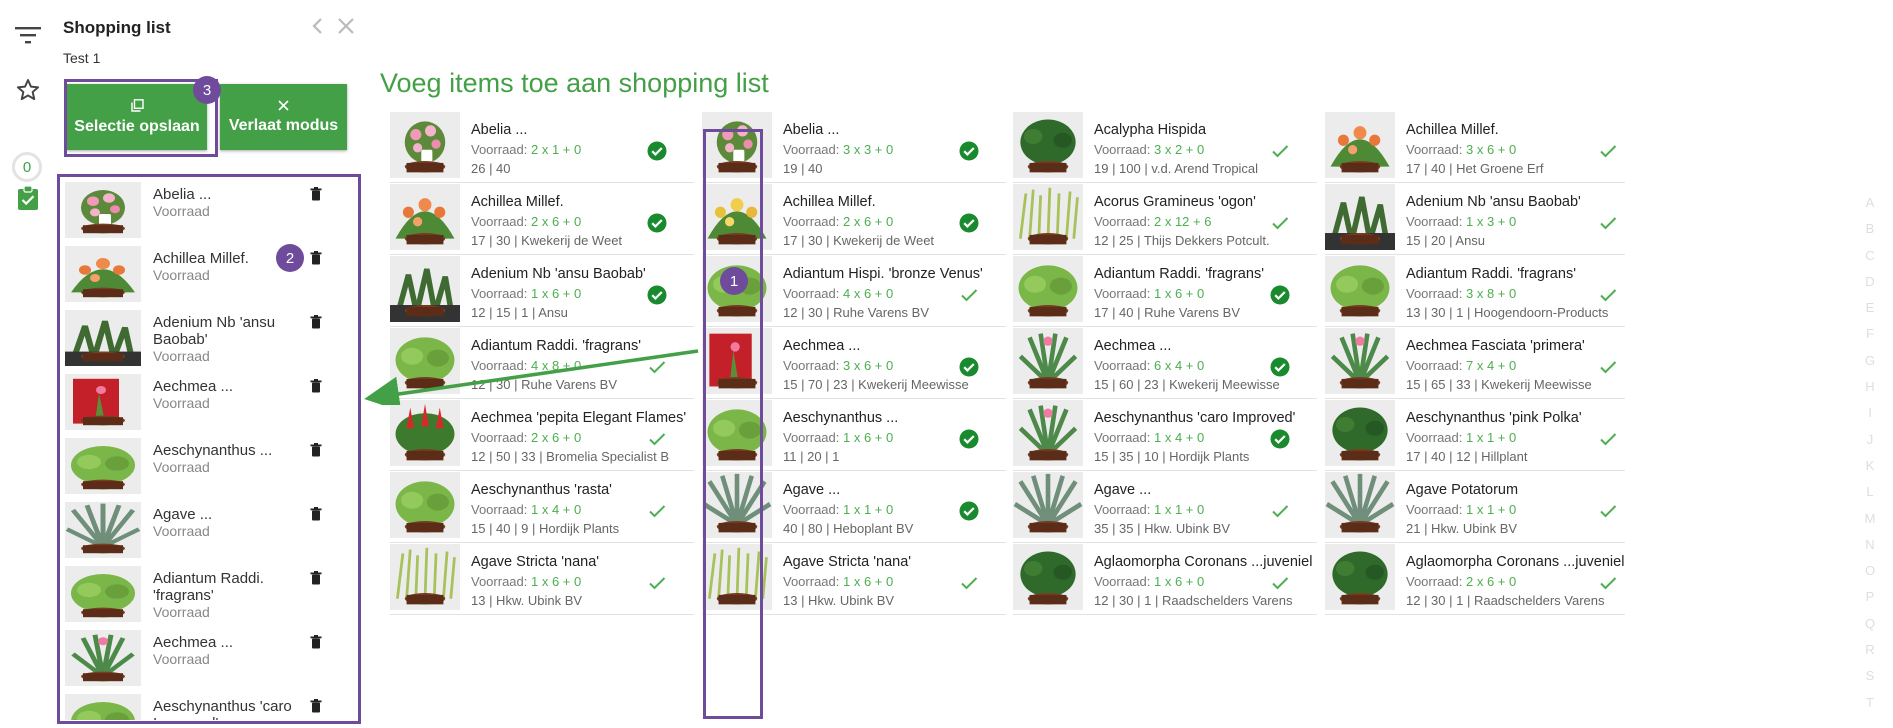 This screenshot has height=728, width=1893. Describe the element at coordinates (1870, 524) in the screenshot. I see `alphabet-letter: M` at that location.